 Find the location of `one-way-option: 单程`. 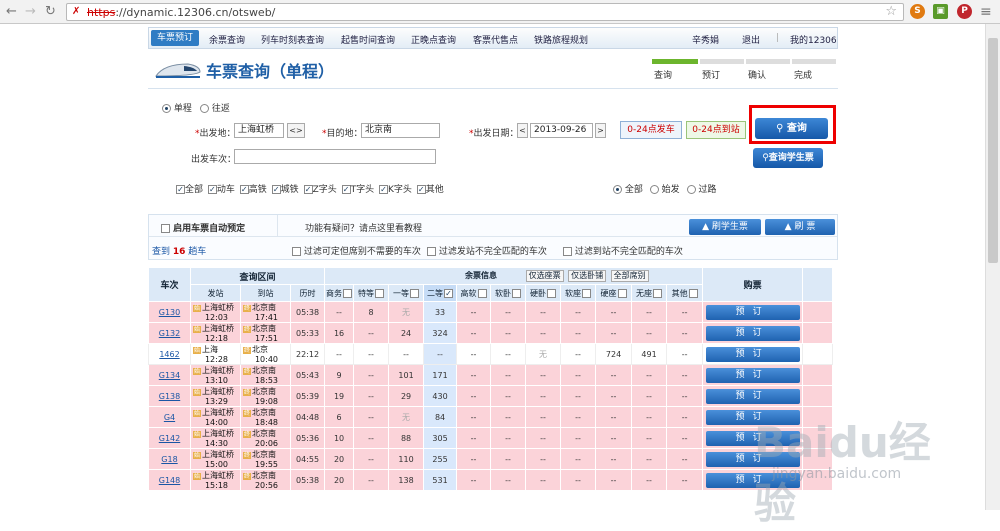

one-way-option: 单程 is located at coordinates (177, 107).